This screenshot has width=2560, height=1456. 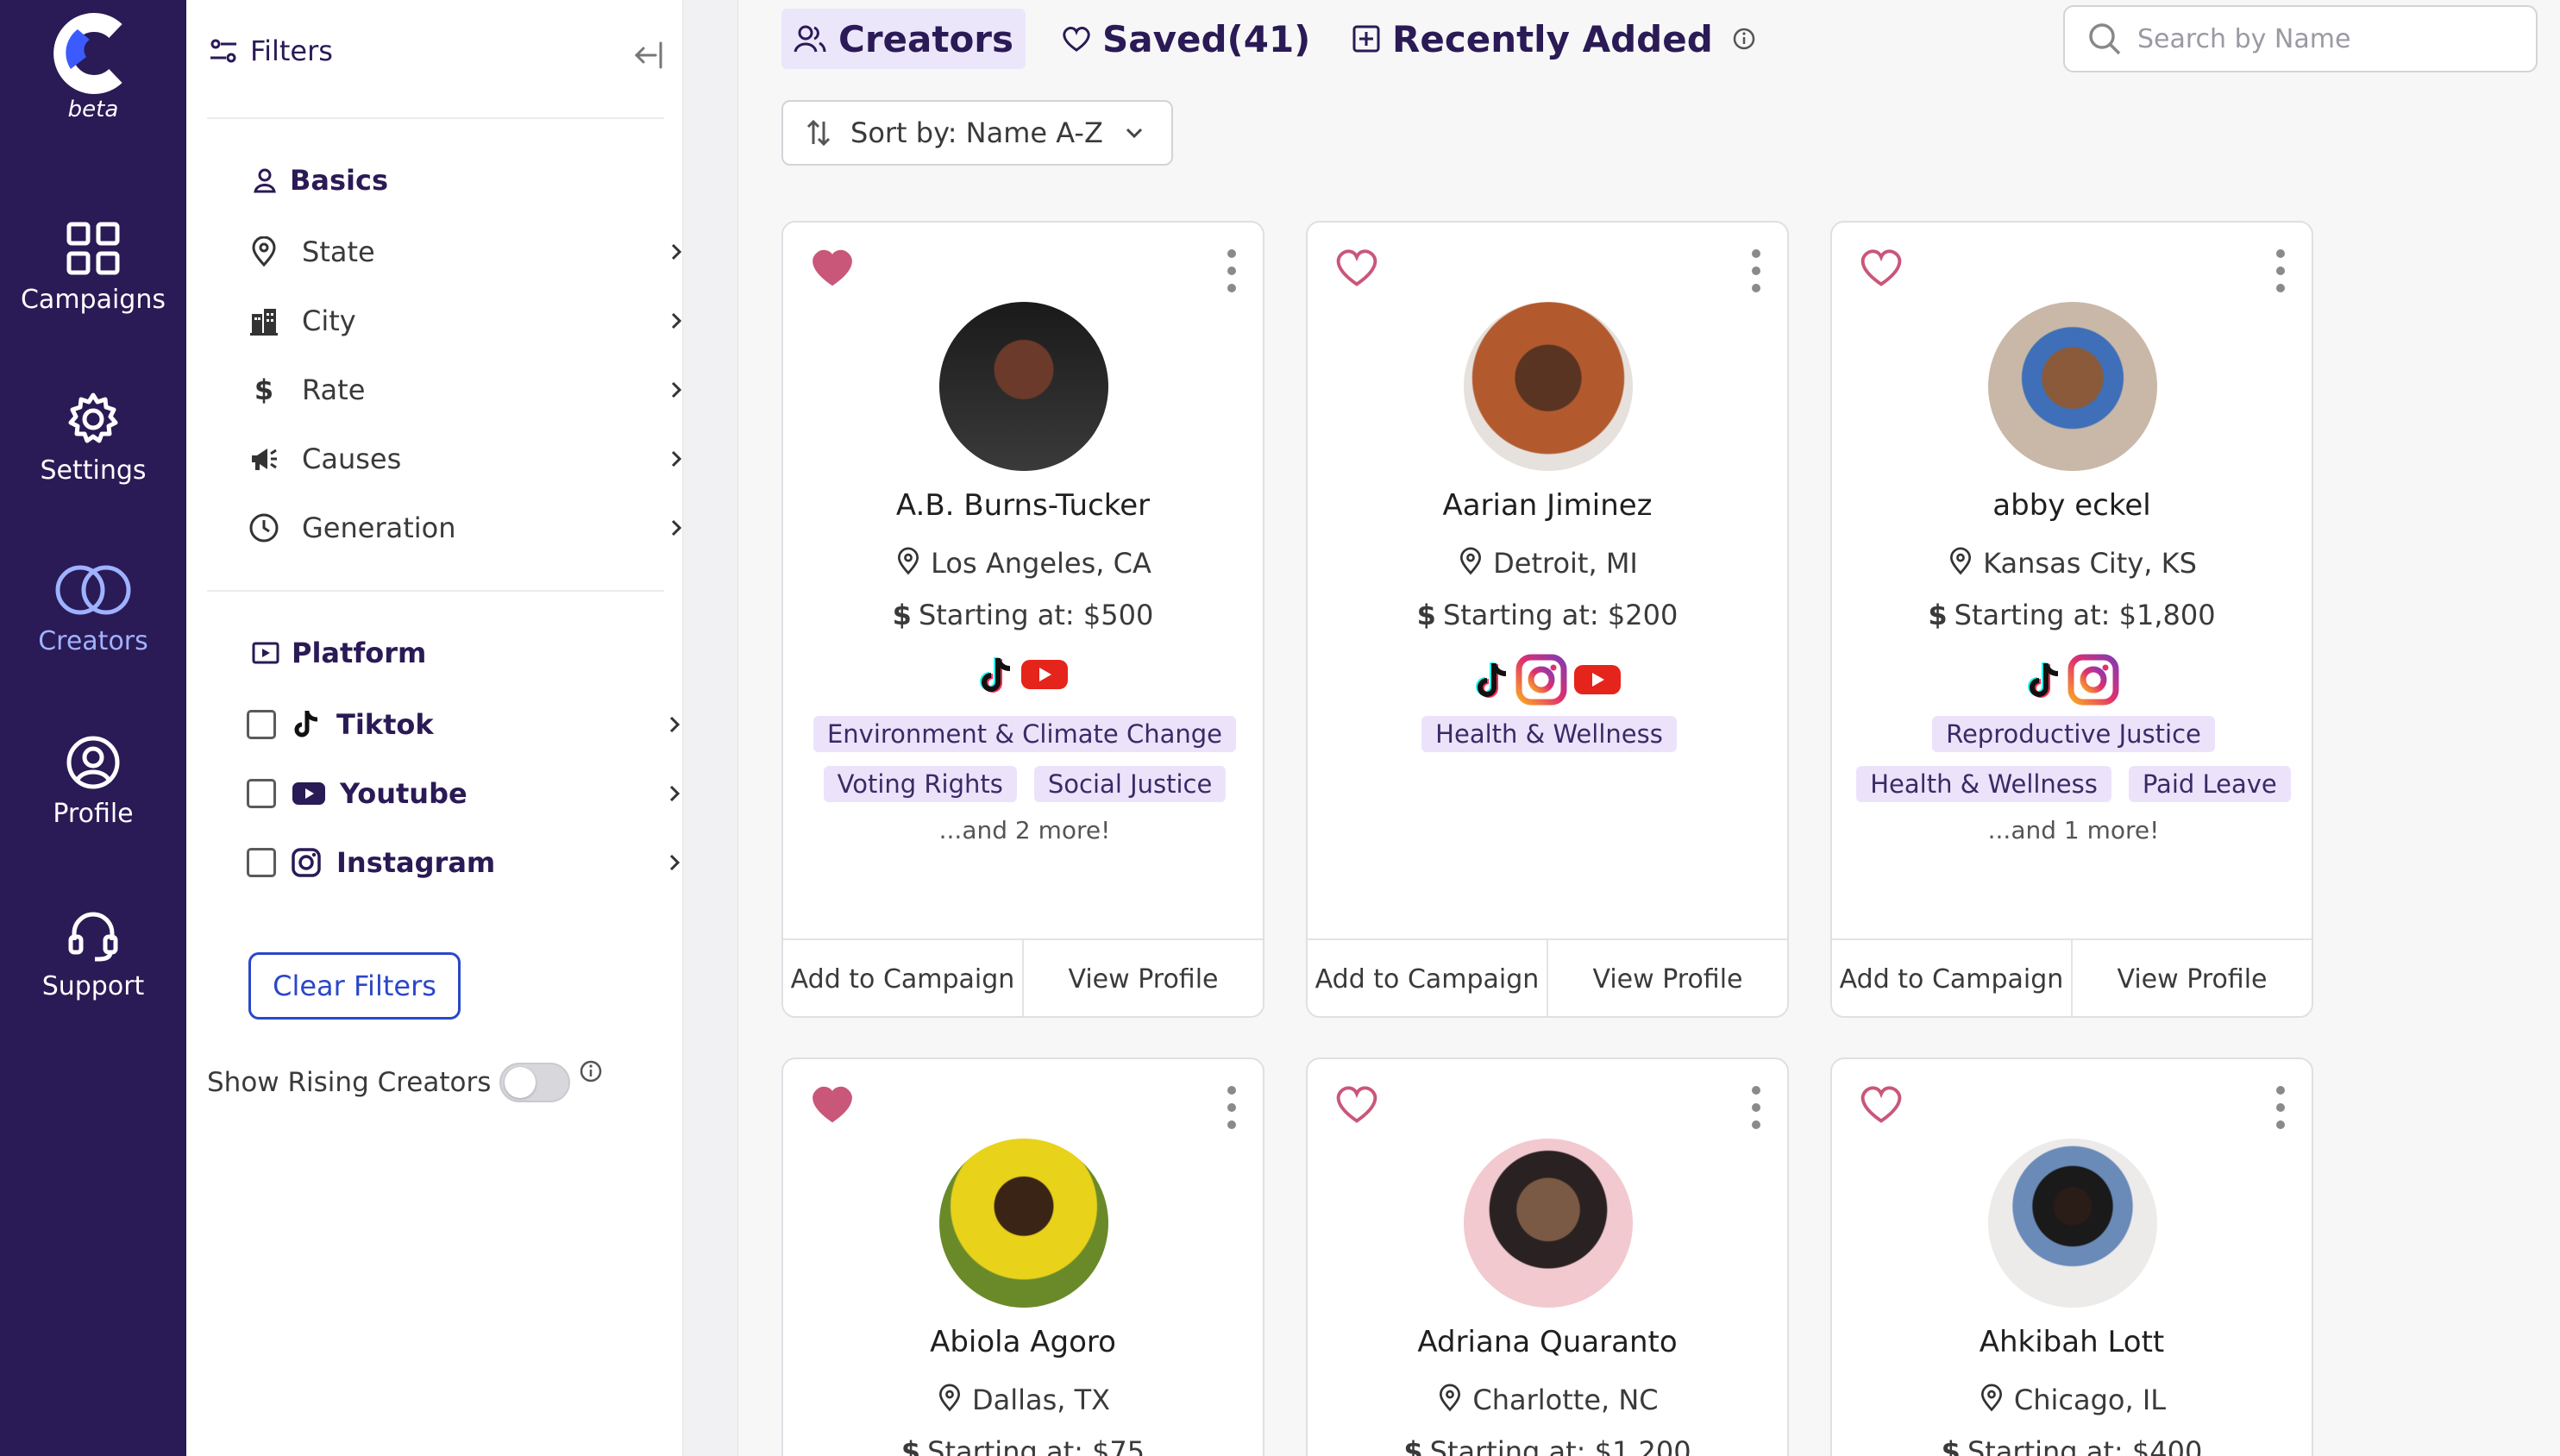 I want to click on more-causes-text: ...and 2 more!, so click(x=1025, y=830).